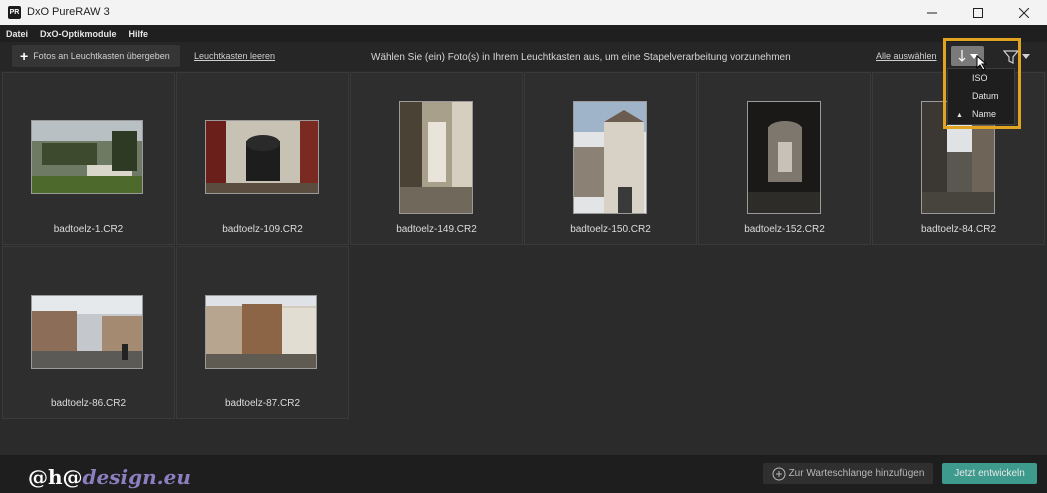 The width and height of the screenshot is (1047, 493). I want to click on highlight-frame, so click(982, 83).